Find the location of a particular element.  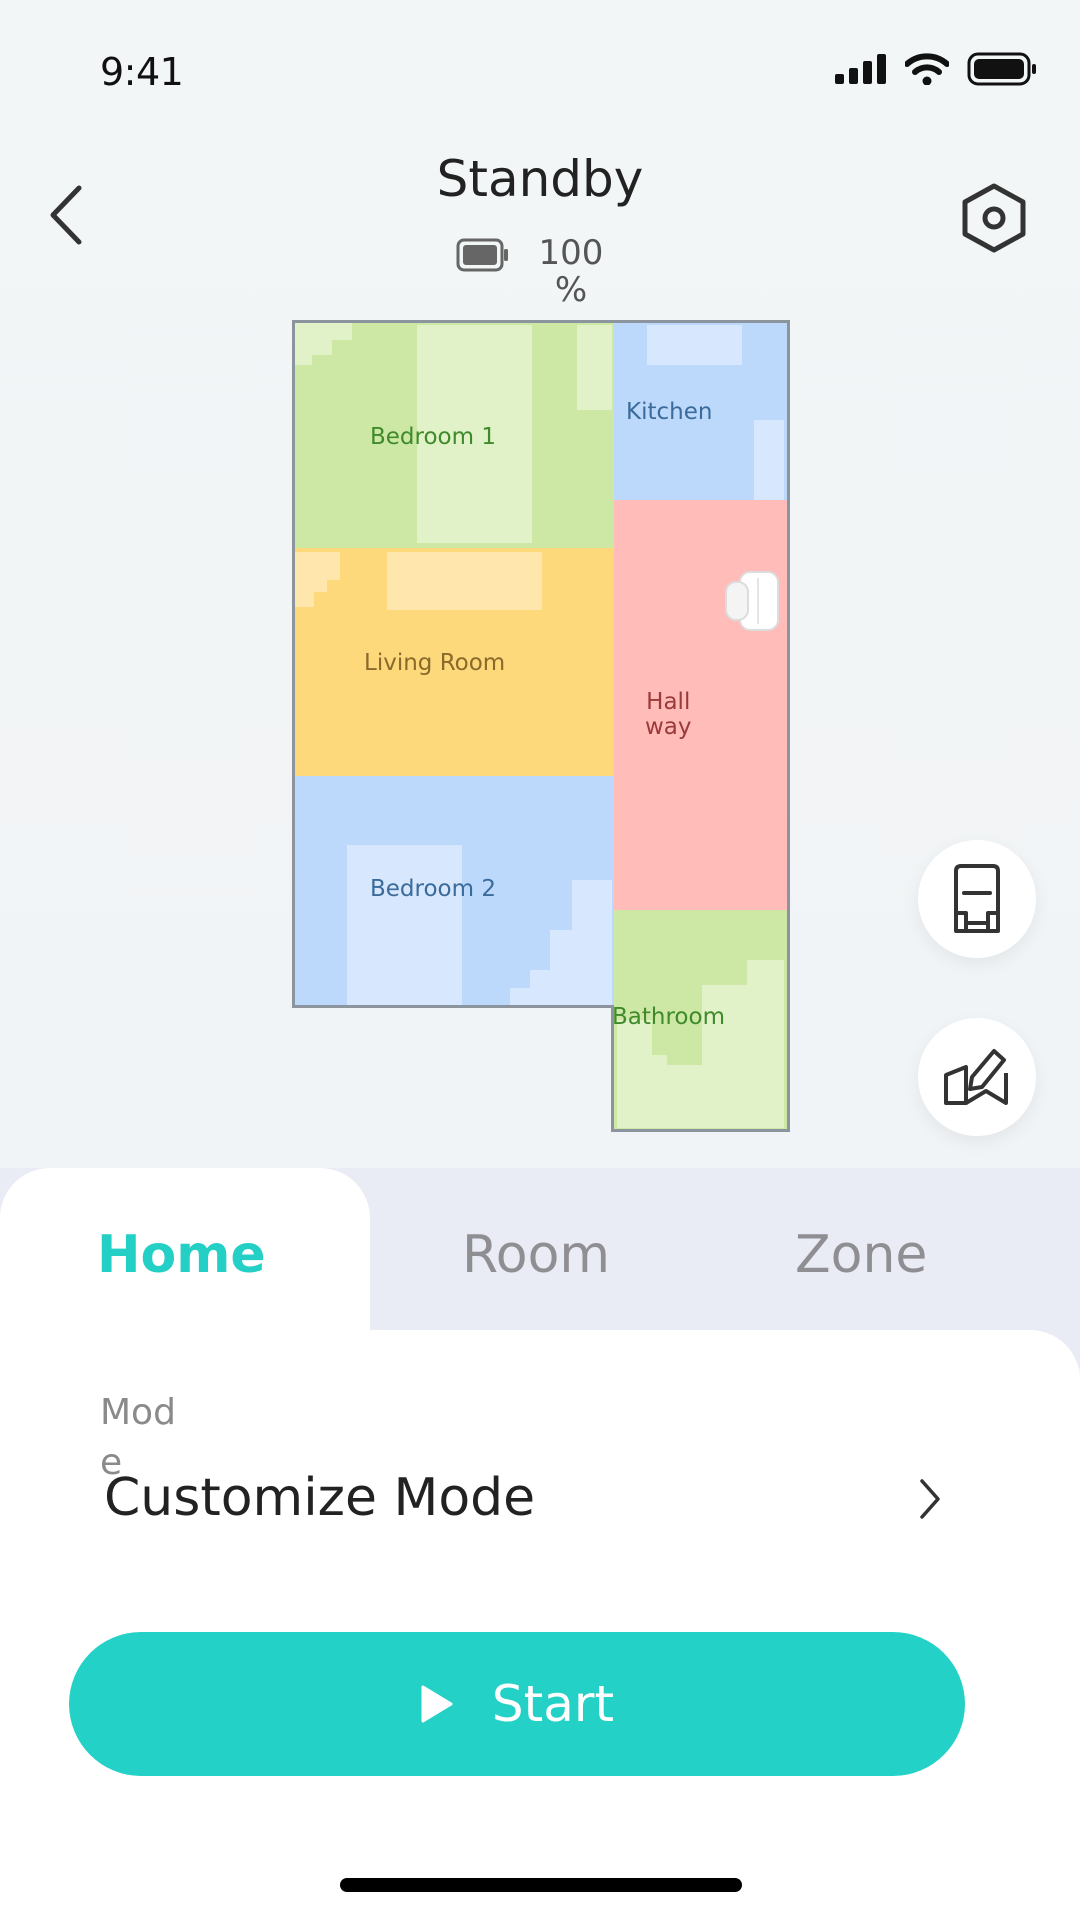

battery-status-icon is located at coordinates (1001, 69).